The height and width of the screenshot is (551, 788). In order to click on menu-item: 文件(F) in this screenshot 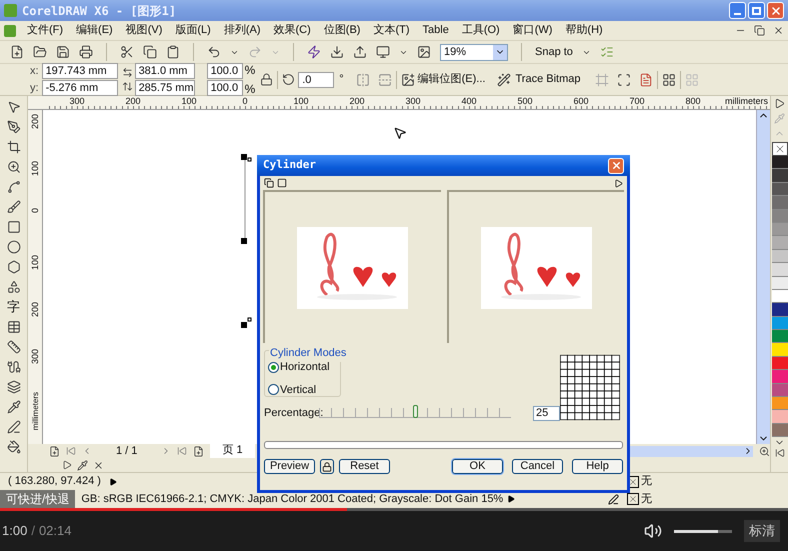, I will do `click(45, 30)`.